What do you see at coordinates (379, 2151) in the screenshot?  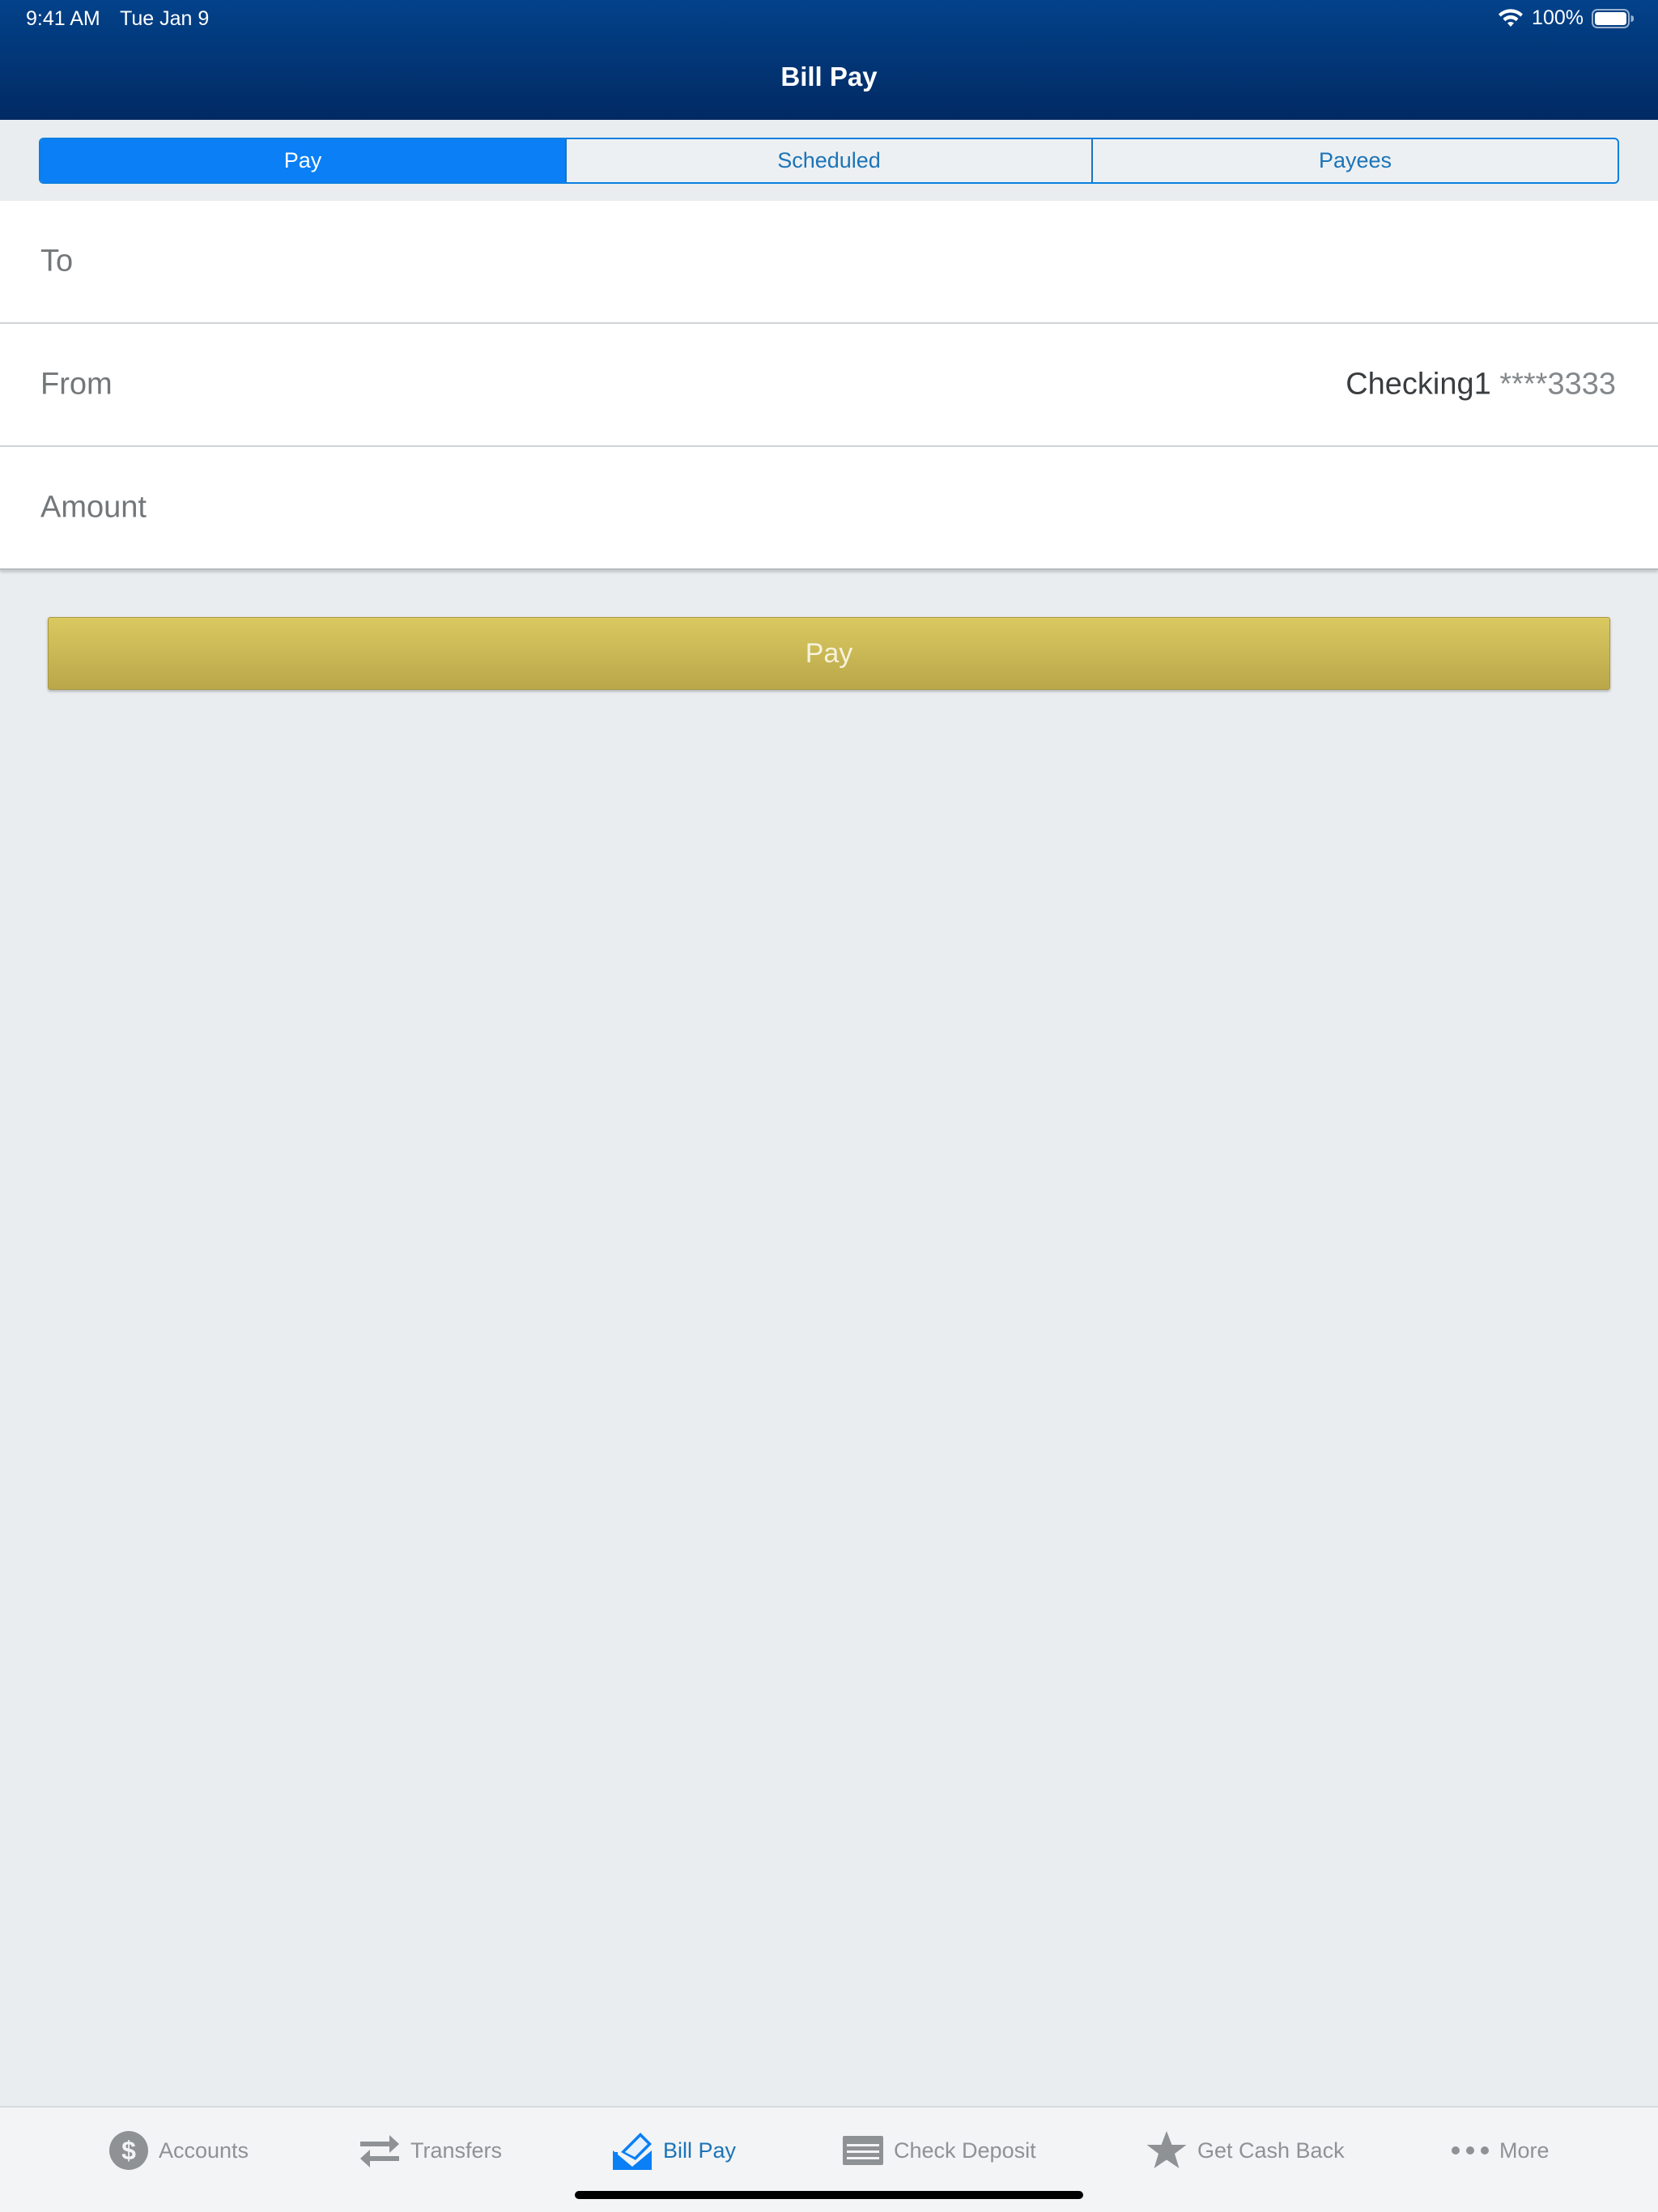 I see `transfer-arrows-icon` at bounding box center [379, 2151].